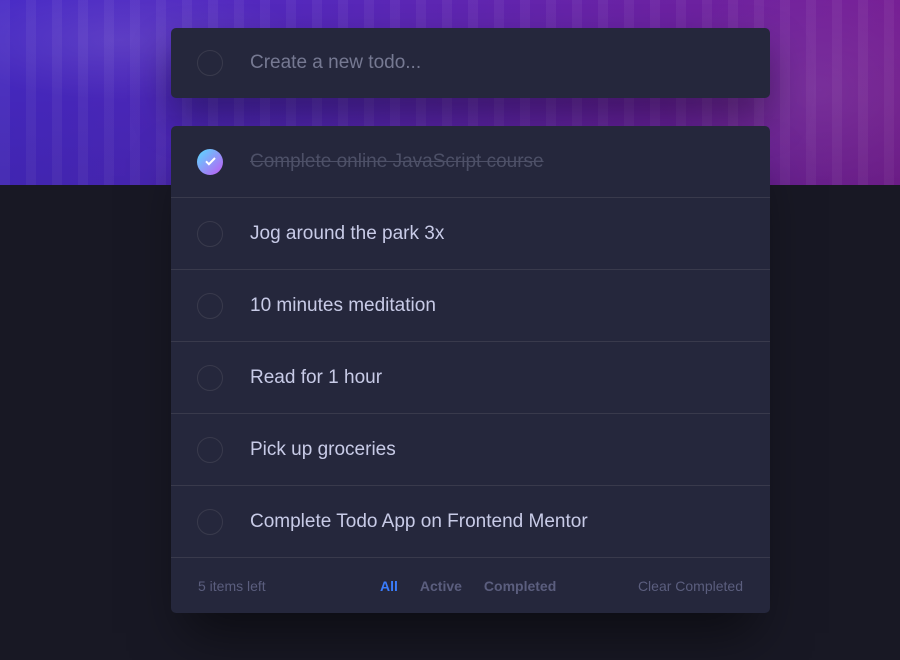 The image size is (900, 660). What do you see at coordinates (470, 378) in the screenshot?
I see `todo-item: Read for 1 hour` at bounding box center [470, 378].